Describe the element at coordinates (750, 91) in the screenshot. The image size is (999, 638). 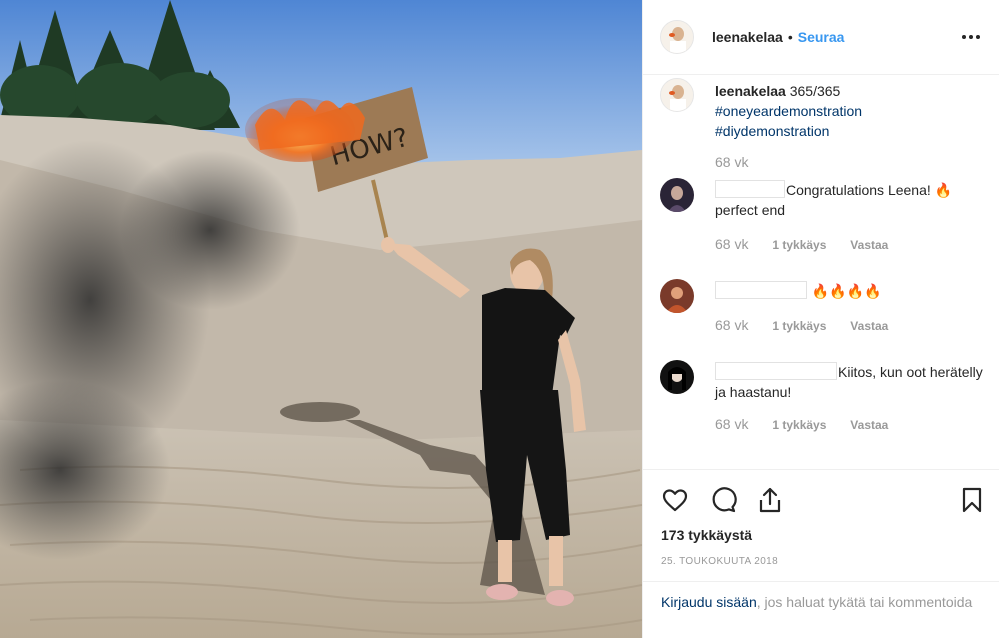
I see `caption-username: leenakelaa` at that location.